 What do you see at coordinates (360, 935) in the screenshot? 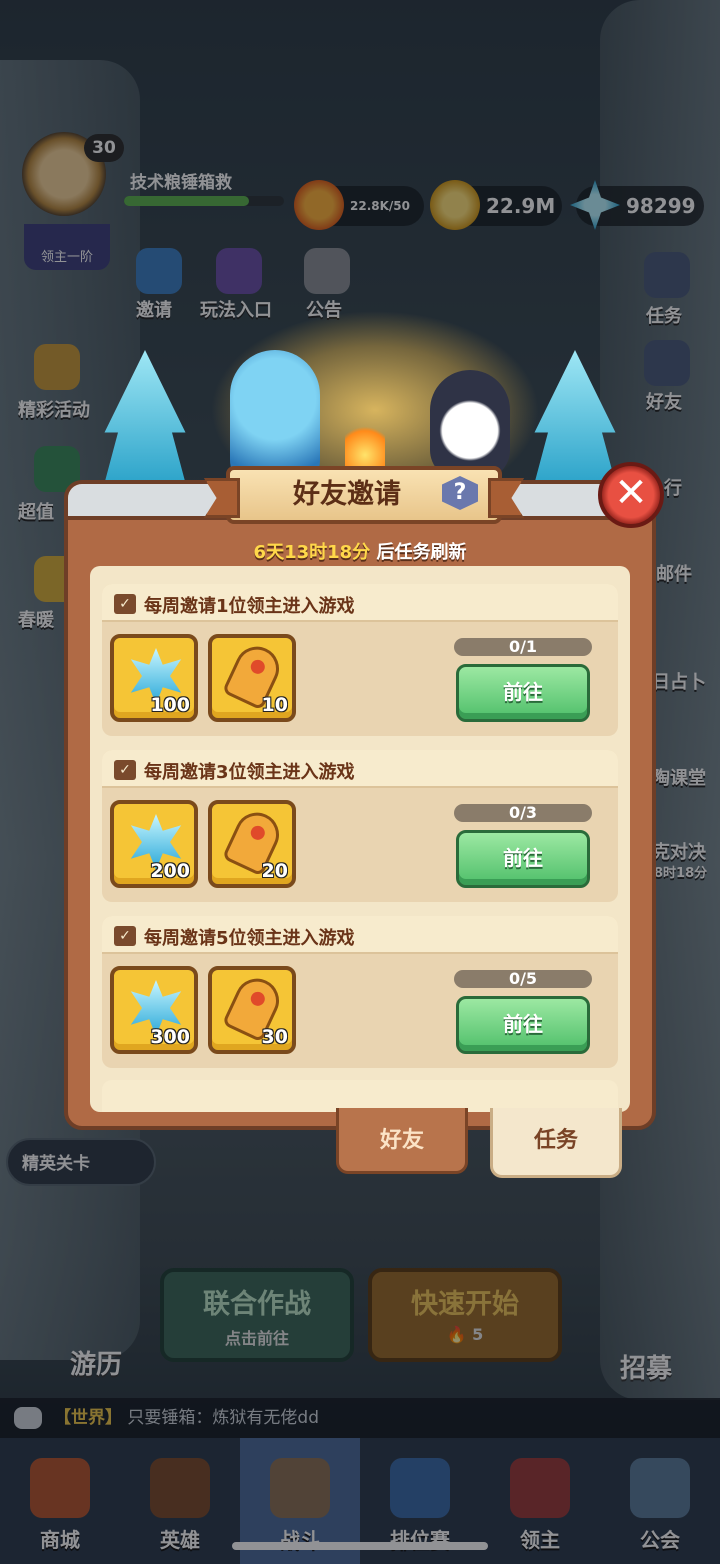
I see `task-header: ✓ 每周邀请5位领主进入游戏` at bounding box center [360, 935].